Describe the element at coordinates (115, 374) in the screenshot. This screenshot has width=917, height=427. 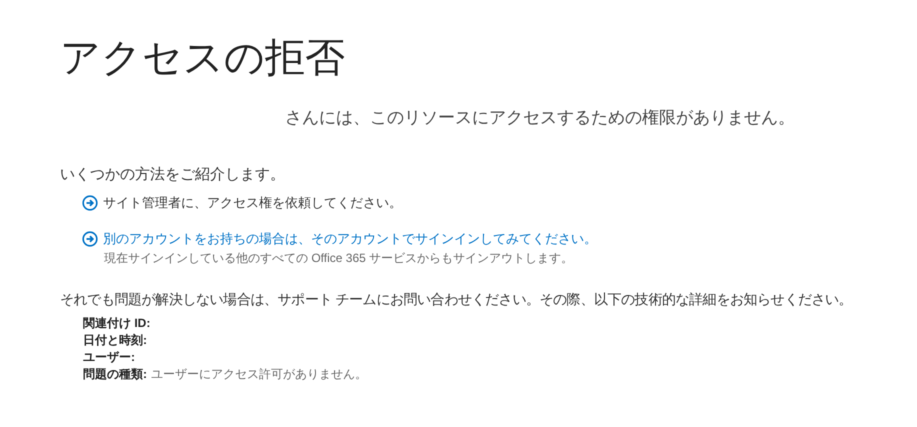
I see `detail-label: 問題の種類:` at that location.